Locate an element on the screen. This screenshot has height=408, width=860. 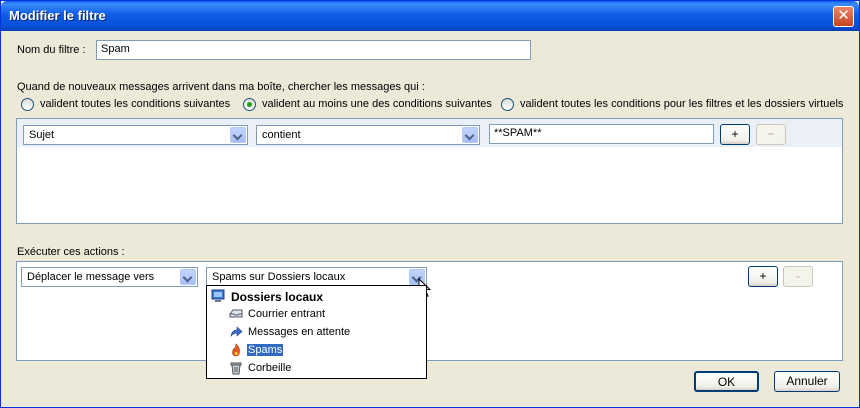
title-bar: Modifier le filtre ✕ is located at coordinates (430, 16).